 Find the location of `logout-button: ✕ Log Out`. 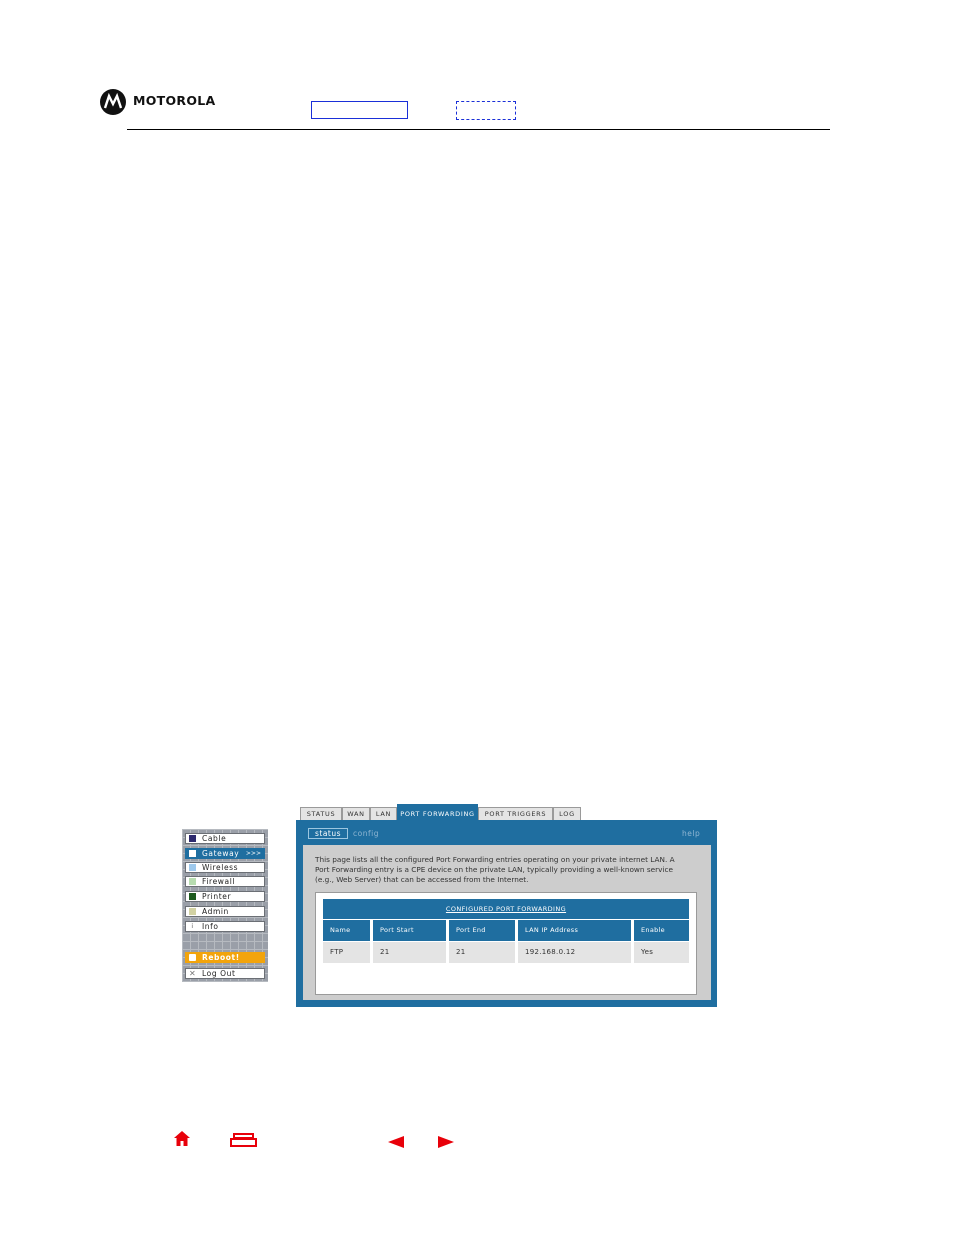

logout-button: ✕ Log Out is located at coordinates (225, 973).